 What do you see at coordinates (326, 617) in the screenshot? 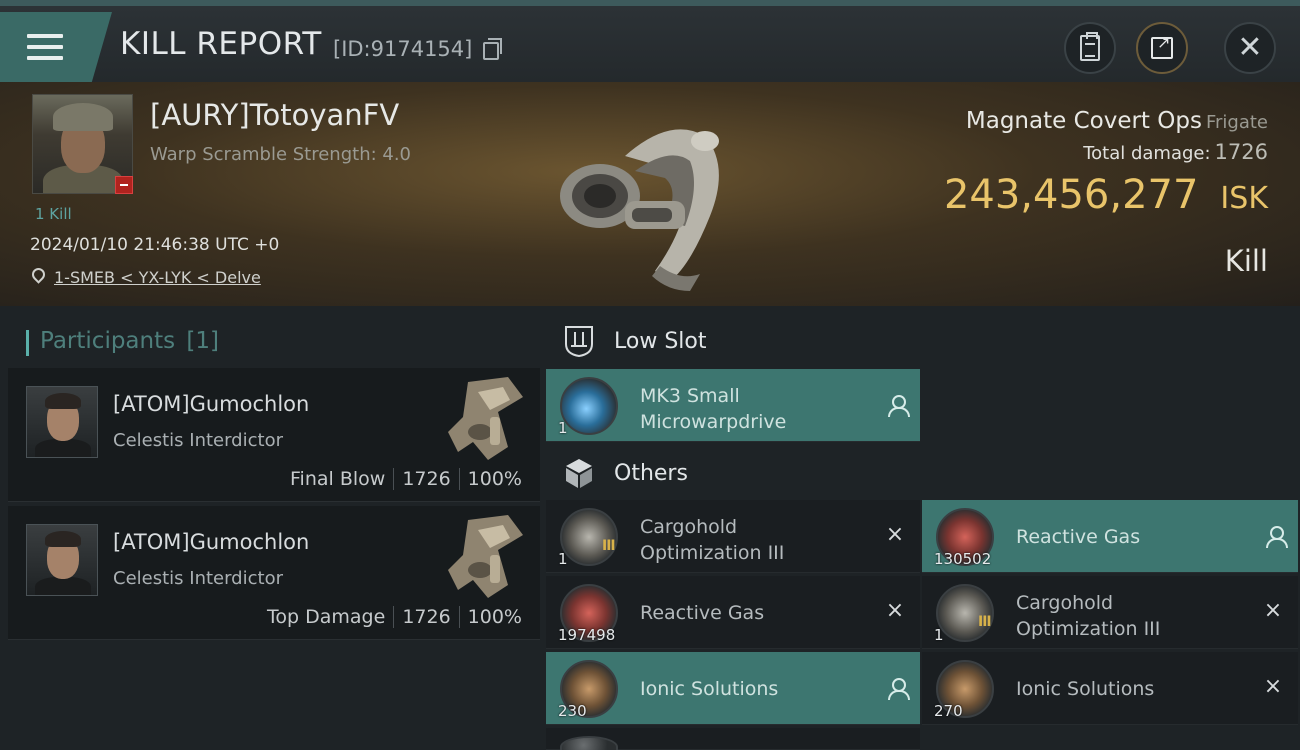
I see `participant-role: Top Damage` at bounding box center [326, 617].